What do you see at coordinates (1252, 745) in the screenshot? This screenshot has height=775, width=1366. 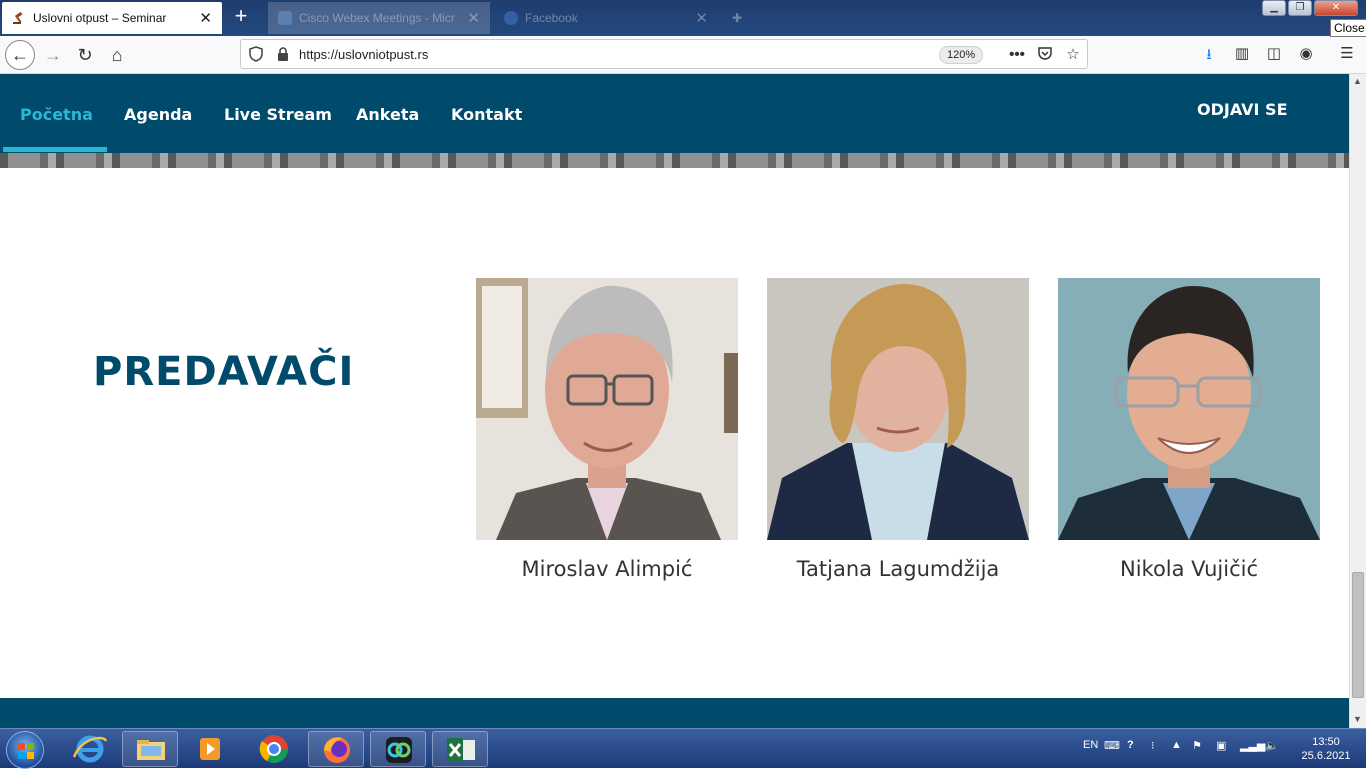 I see `network-icon: ▂▃▅` at bounding box center [1252, 745].